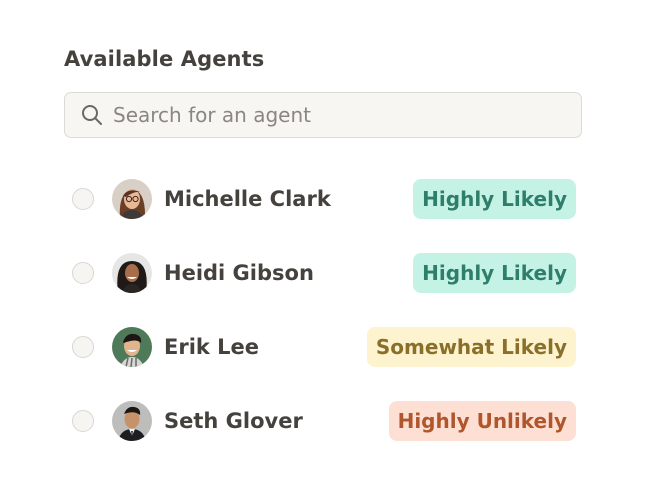 This screenshot has width=648, height=486. Describe the element at coordinates (324, 273) in the screenshot. I see `agent-row: Heidi Gibson Highly Likely` at that location.